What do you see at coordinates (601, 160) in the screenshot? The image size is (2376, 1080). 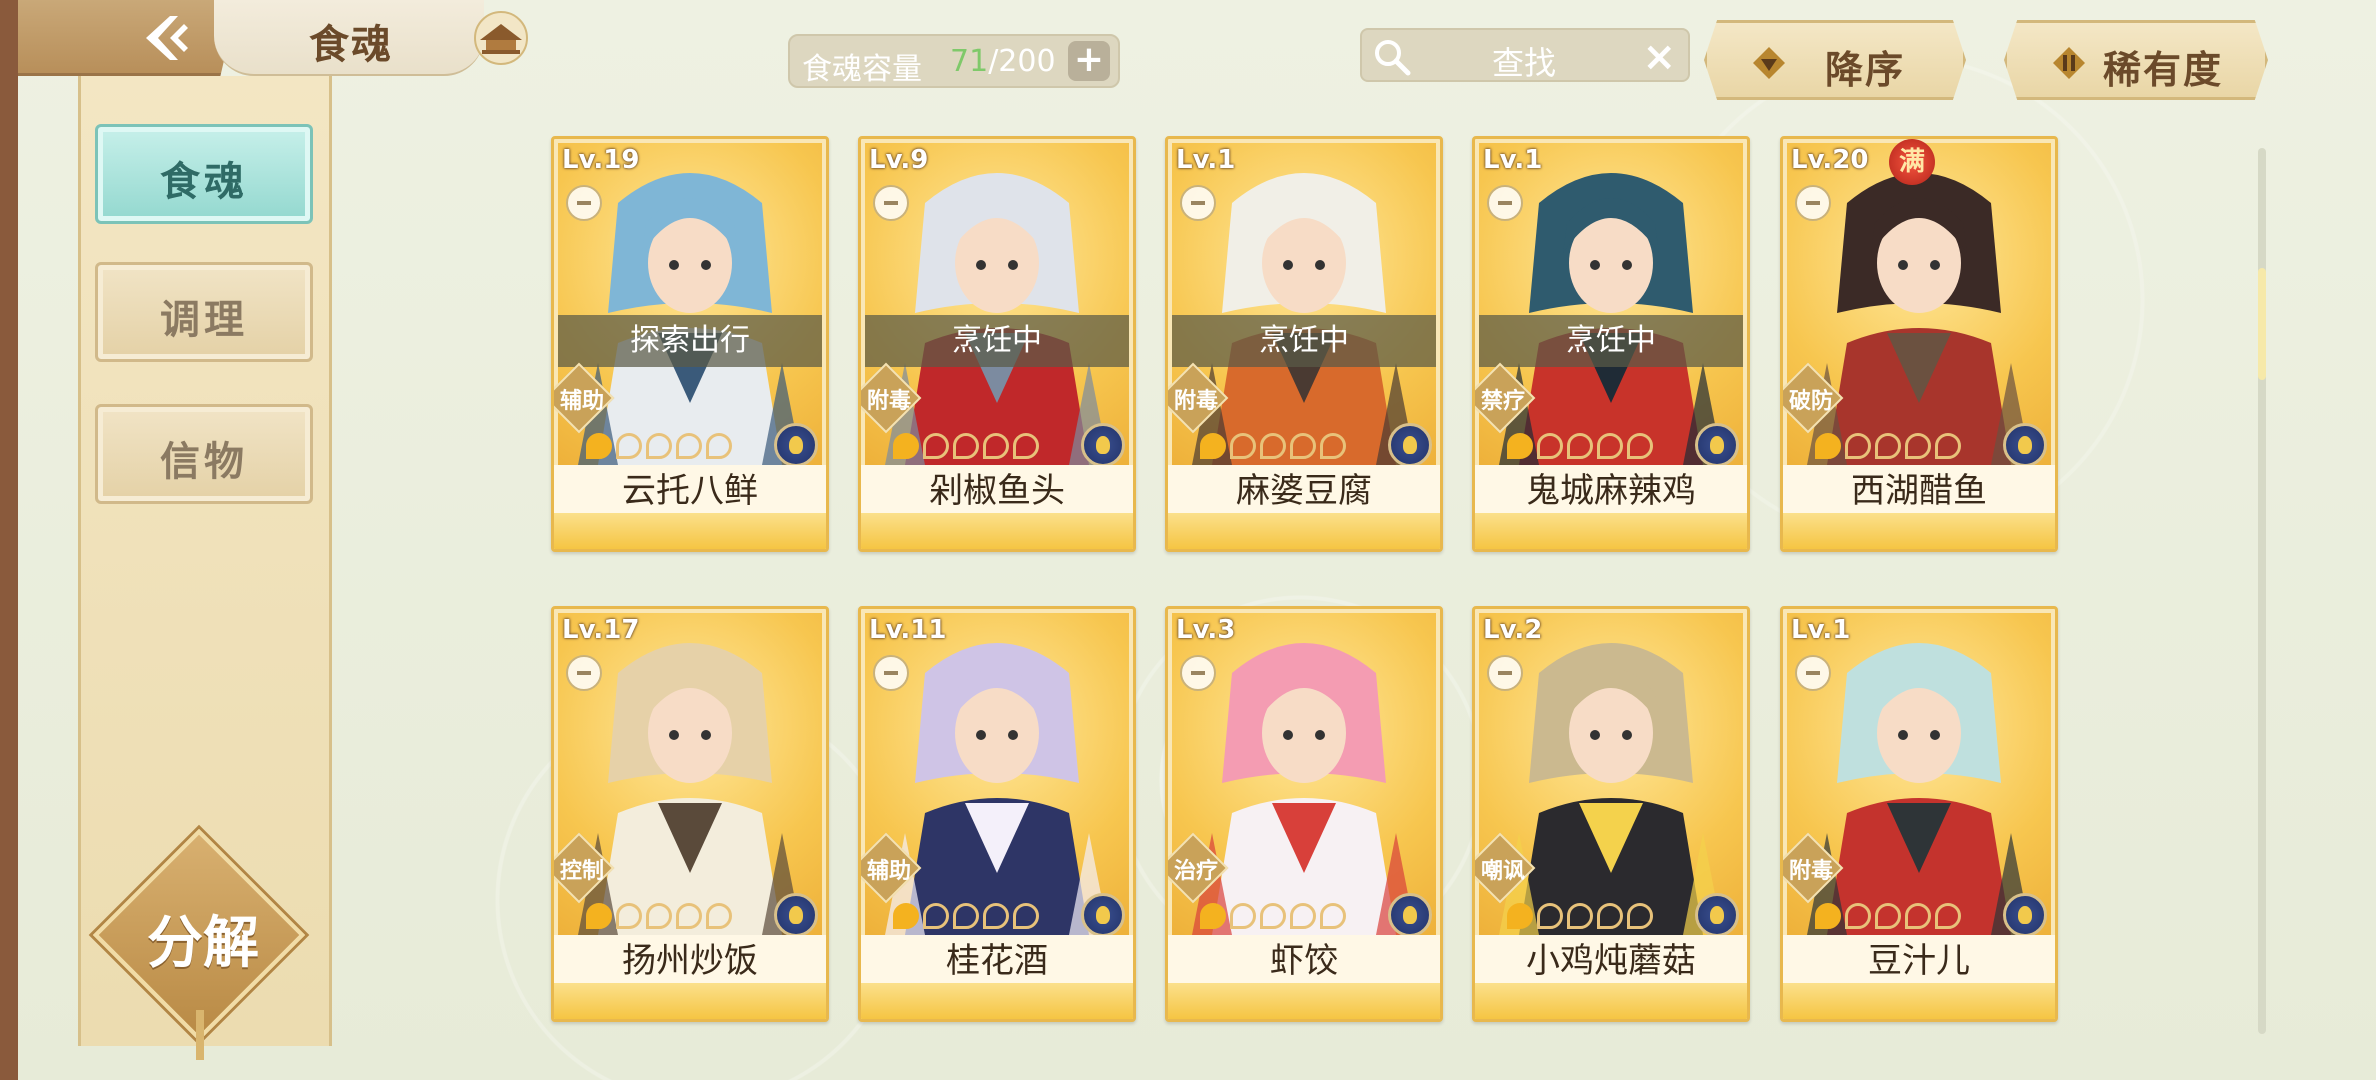 I see `card-level: Lv.19` at bounding box center [601, 160].